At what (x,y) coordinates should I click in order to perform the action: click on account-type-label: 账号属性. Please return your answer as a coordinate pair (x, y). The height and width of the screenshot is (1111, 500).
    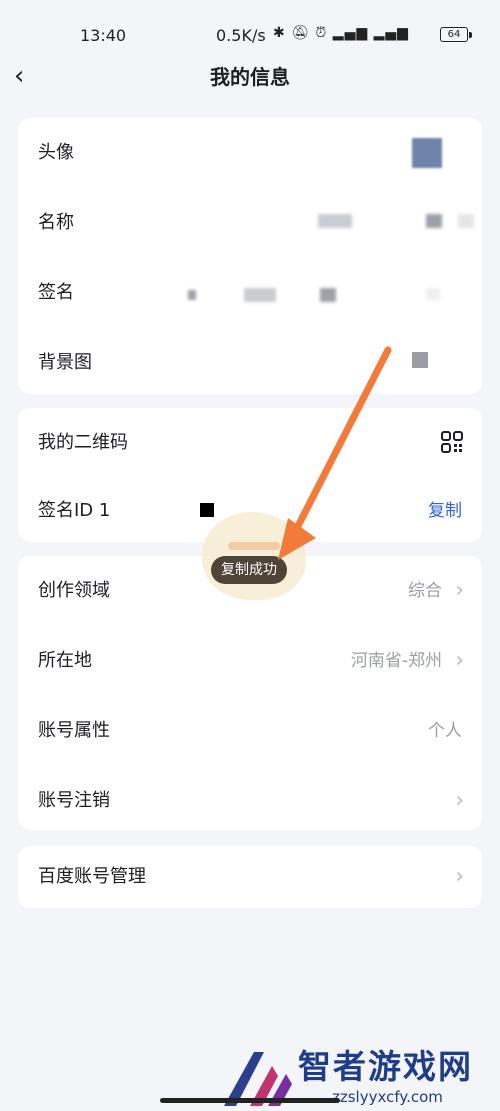
    Looking at the image, I should click on (74, 730).